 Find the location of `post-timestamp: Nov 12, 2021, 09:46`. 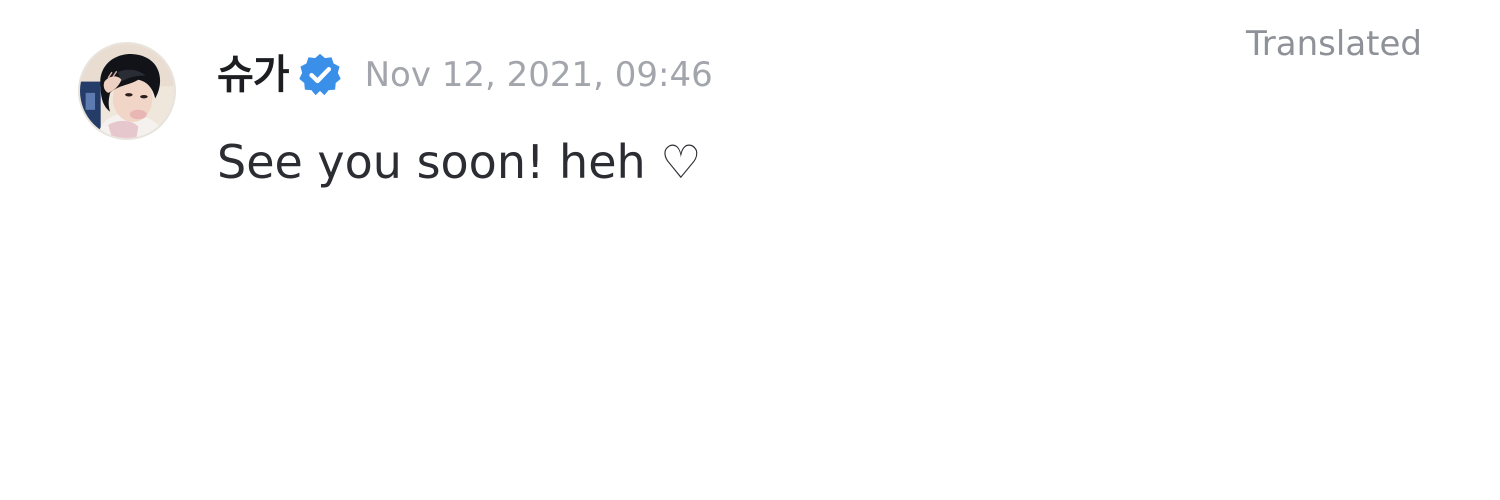

post-timestamp: Nov 12, 2021, 09:46 is located at coordinates (538, 75).